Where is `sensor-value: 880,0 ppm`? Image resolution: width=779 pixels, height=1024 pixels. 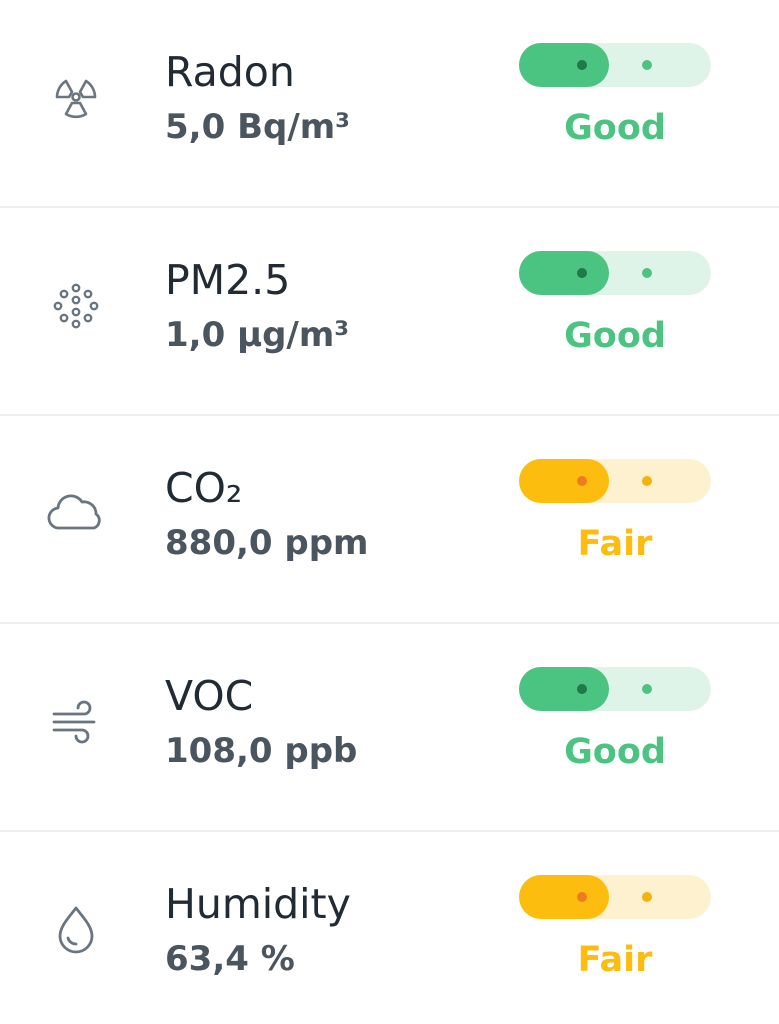 sensor-value: 880,0 ppm is located at coordinates (267, 543).